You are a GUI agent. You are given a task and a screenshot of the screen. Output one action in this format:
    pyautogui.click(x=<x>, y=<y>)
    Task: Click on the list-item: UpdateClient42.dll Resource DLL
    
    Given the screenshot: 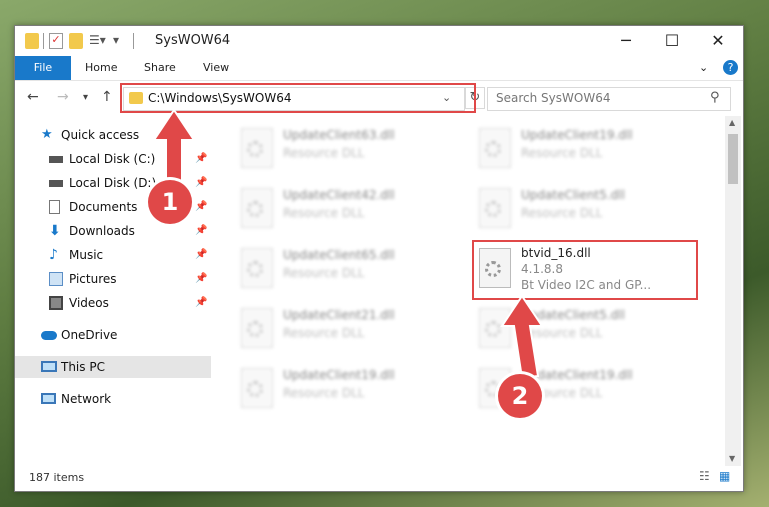 What is the action you would take?
    pyautogui.click(x=331, y=208)
    